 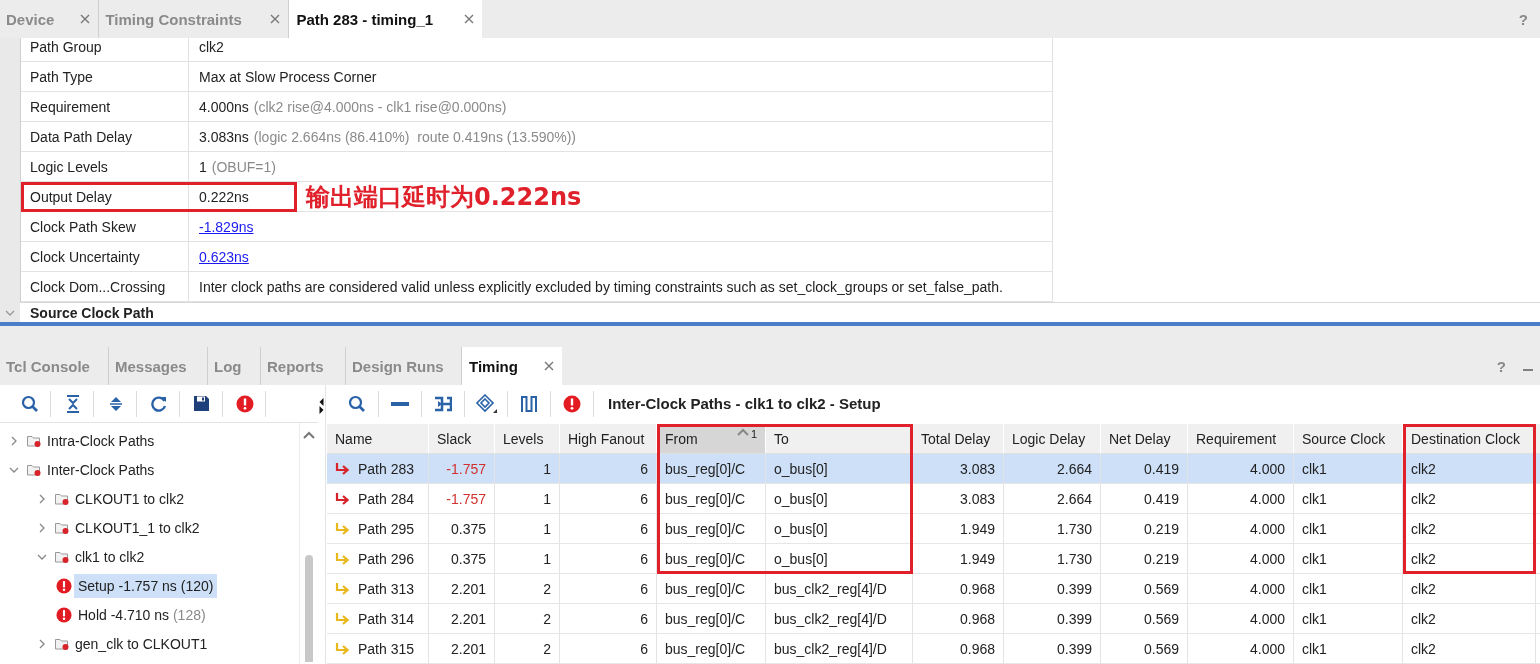 I want to click on tree-item: Intra-Clock Paths, so click(x=101, y=440).